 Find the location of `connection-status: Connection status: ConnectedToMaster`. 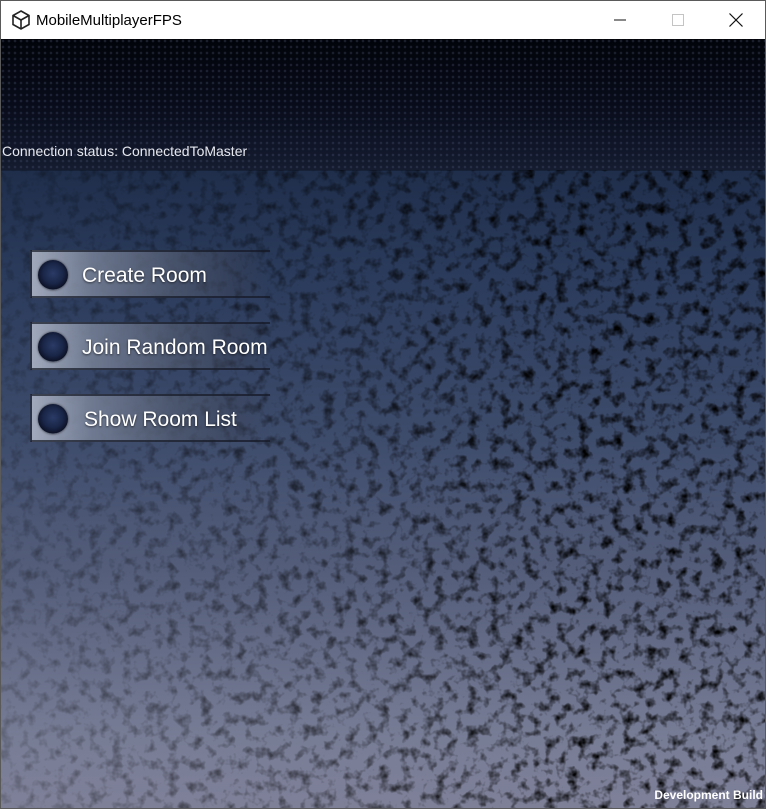

connection-status: Connection status: ConnectedToMaster is located at coordinates (125, 151).